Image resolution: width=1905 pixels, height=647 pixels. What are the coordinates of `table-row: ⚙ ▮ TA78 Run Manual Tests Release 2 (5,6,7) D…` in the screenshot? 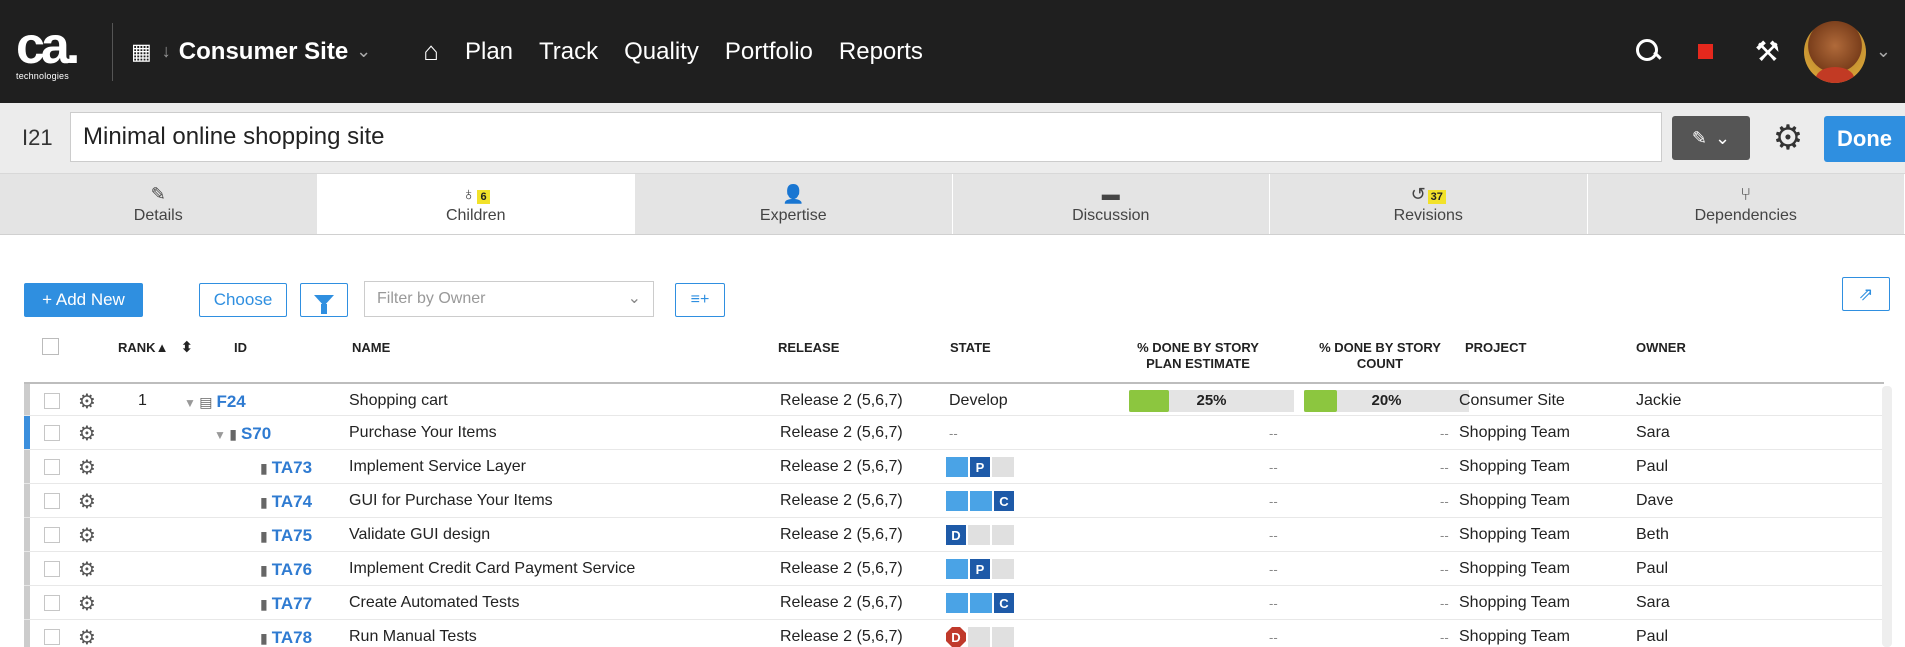 It's located at (954, 633).